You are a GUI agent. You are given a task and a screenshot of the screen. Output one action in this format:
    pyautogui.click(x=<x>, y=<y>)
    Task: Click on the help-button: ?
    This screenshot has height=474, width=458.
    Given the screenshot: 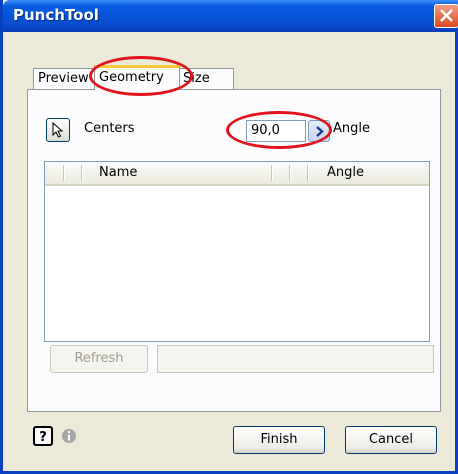 What is the action you would take?
    pyautogui.click(x=43, y=436)
    